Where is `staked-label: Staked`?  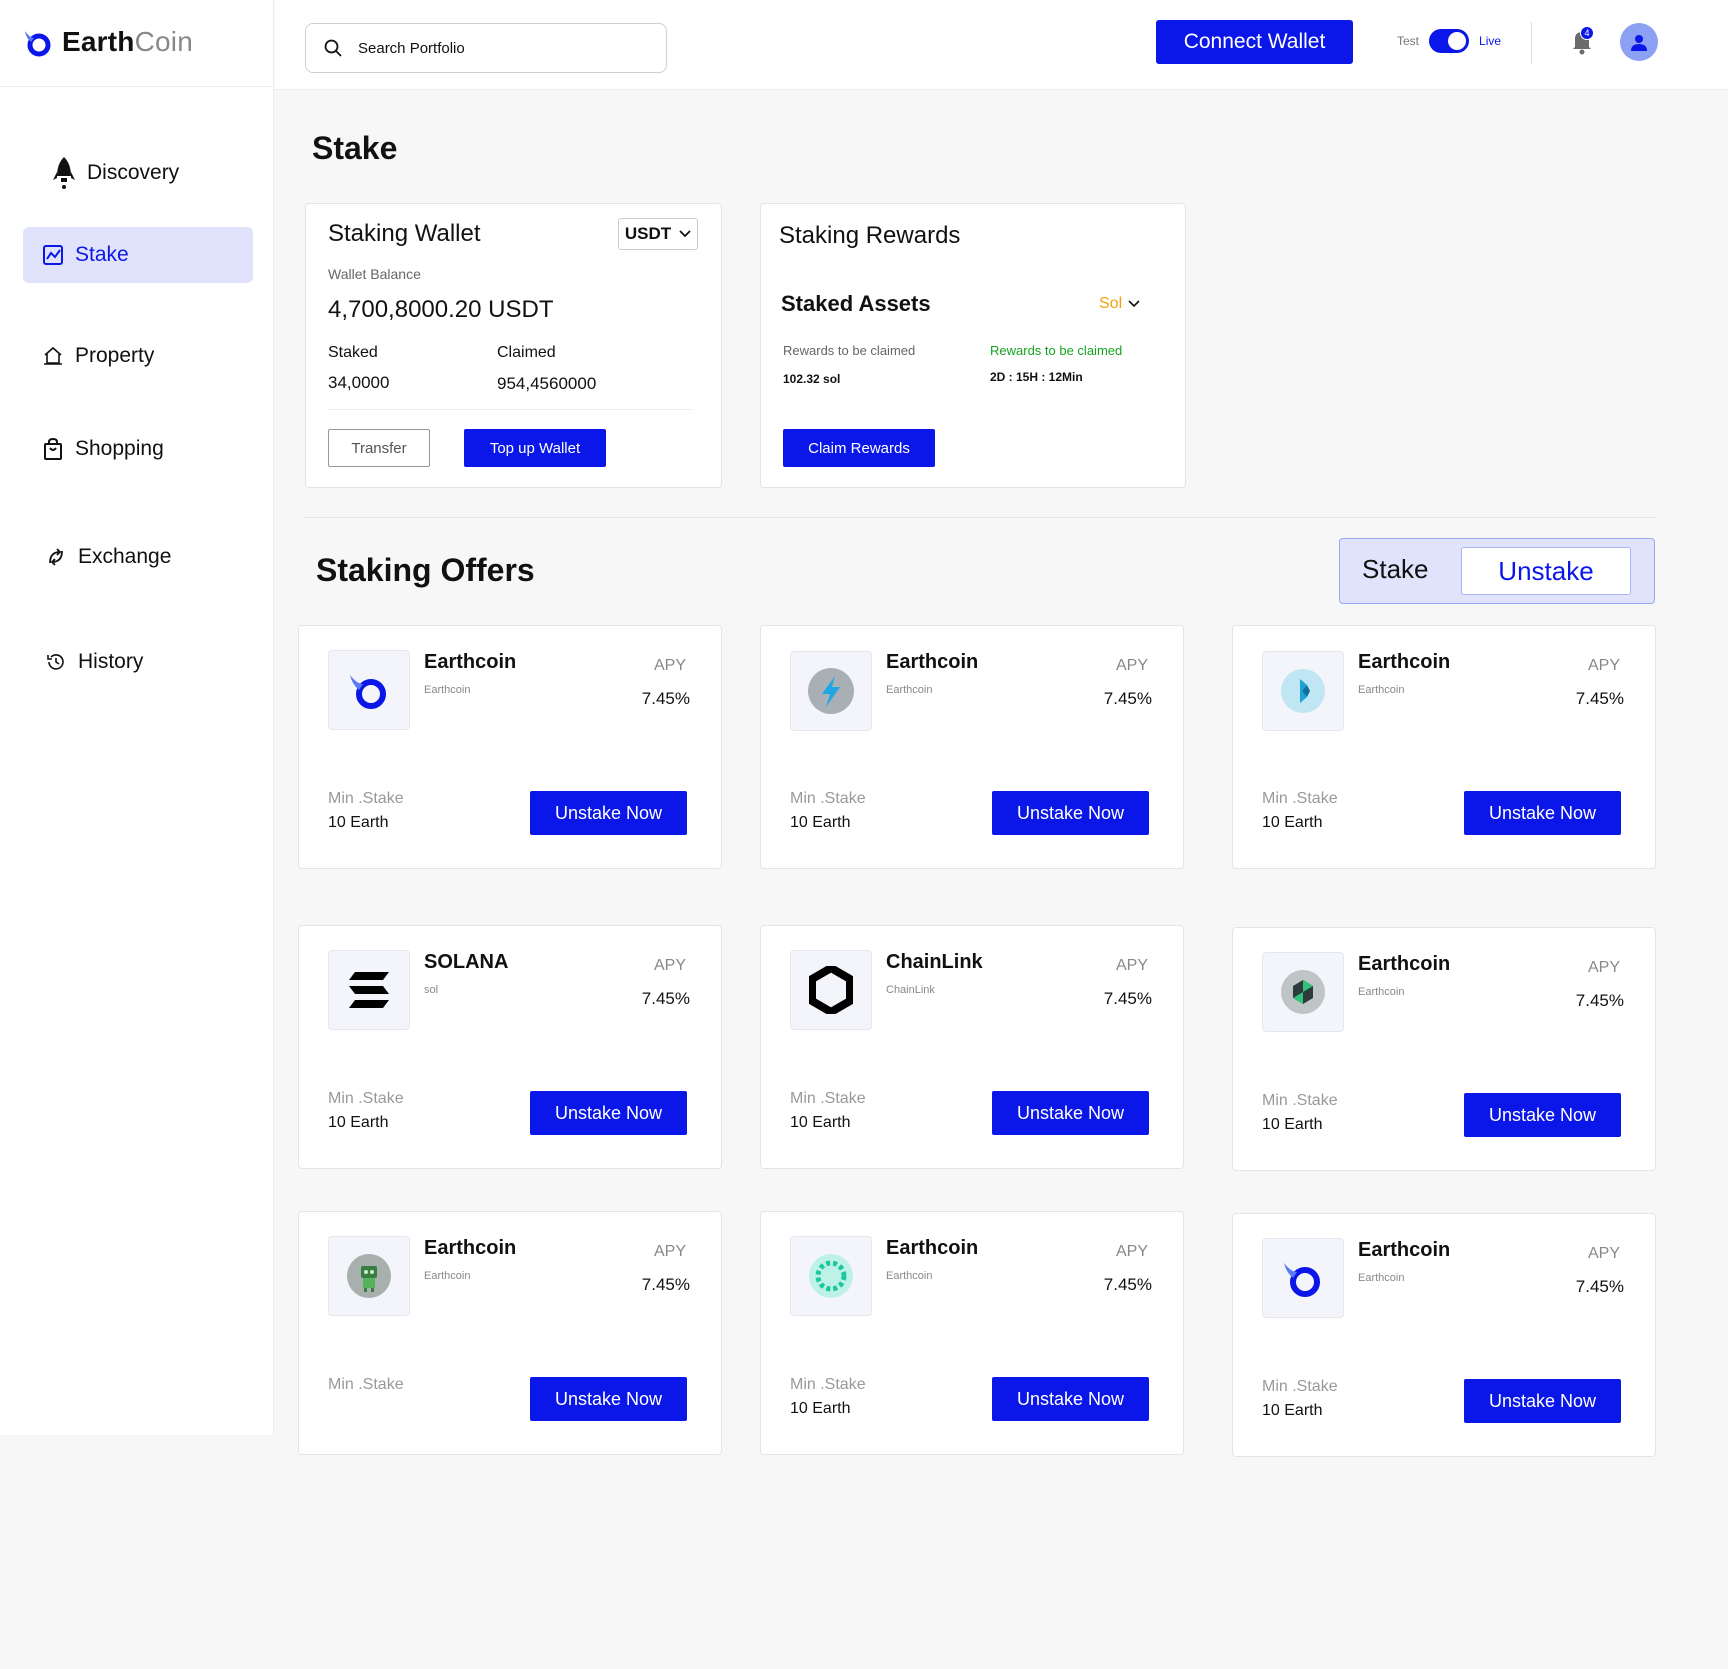
staked-label: Staked is located at coordinates (353, 352).